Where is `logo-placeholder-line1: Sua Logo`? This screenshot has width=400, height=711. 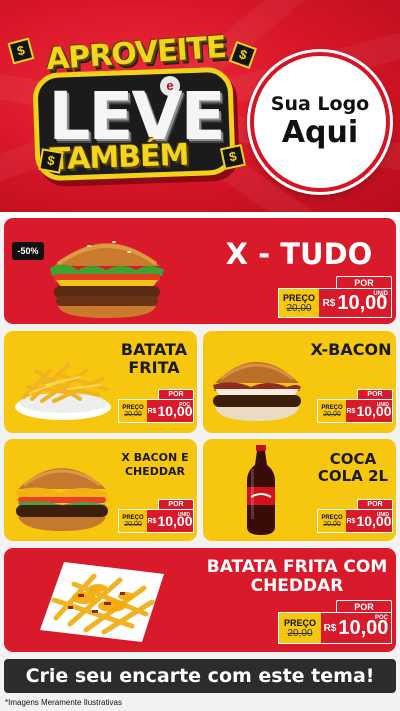 logo-placeholder-line1: Sua Logo is located at coordinates (320, 104).